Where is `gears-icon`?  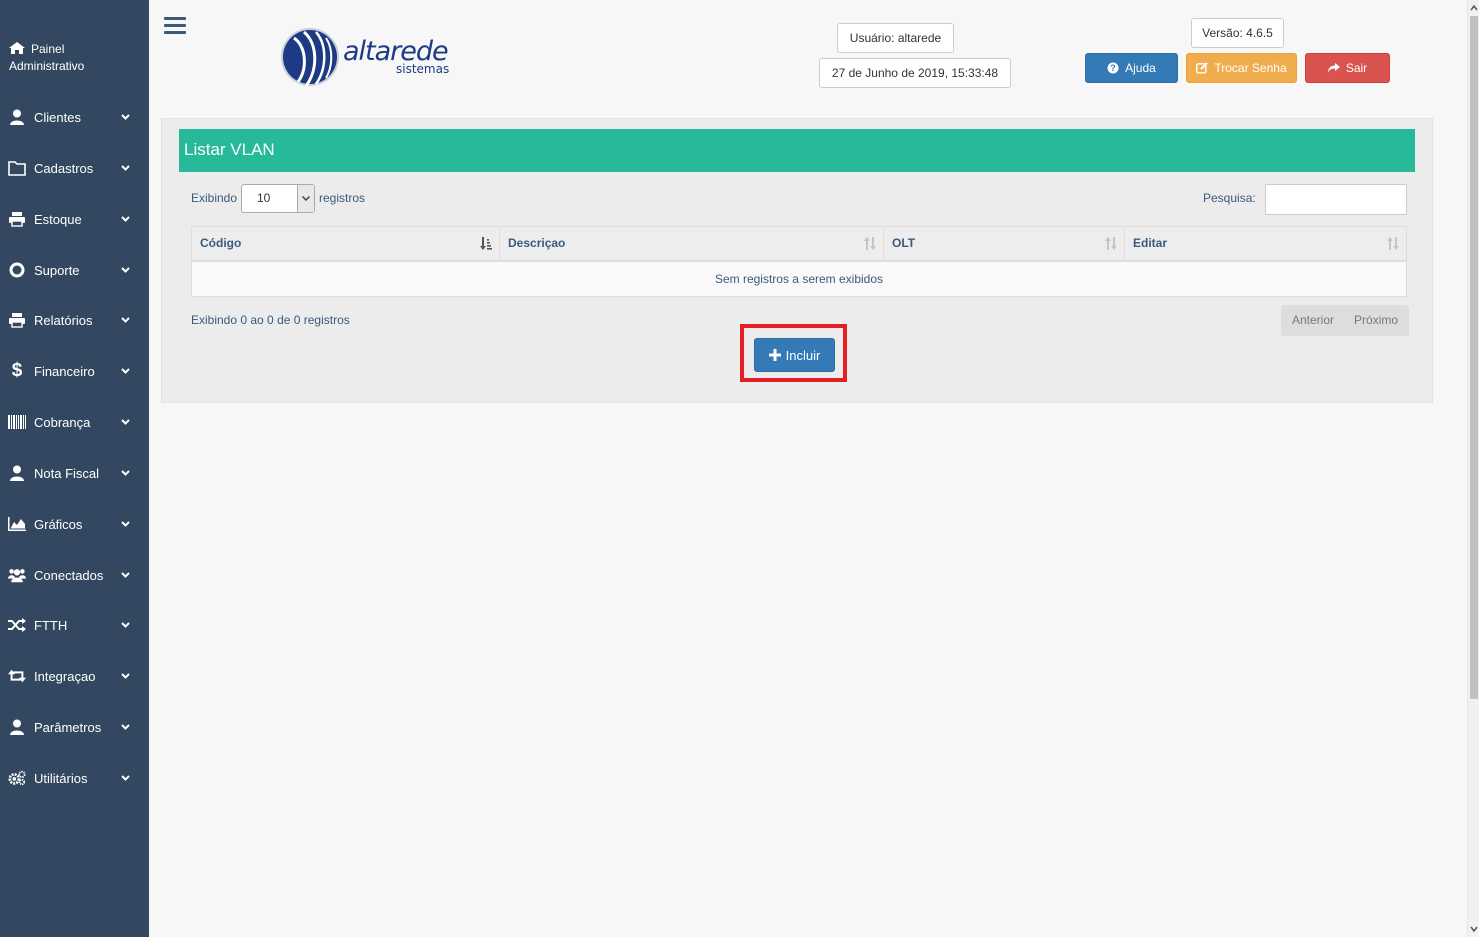 gears-icon is located at coordinates (17, 778).